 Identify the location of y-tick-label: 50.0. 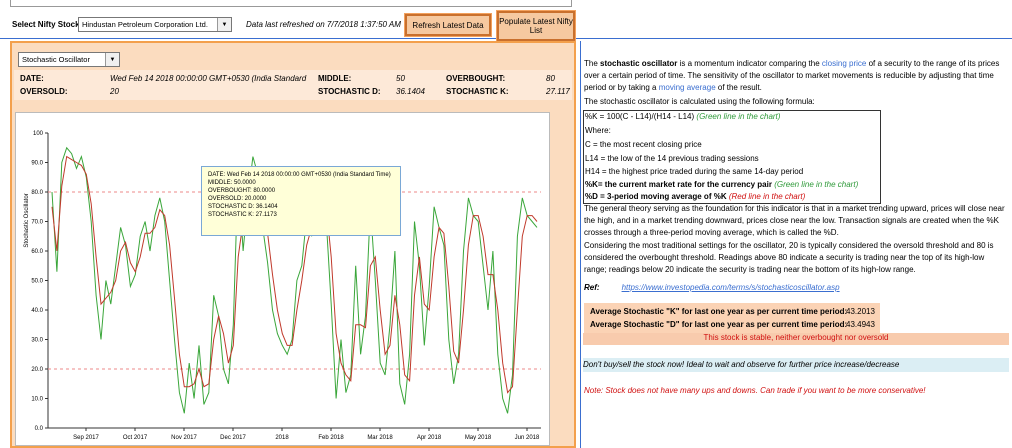
(37, 282).